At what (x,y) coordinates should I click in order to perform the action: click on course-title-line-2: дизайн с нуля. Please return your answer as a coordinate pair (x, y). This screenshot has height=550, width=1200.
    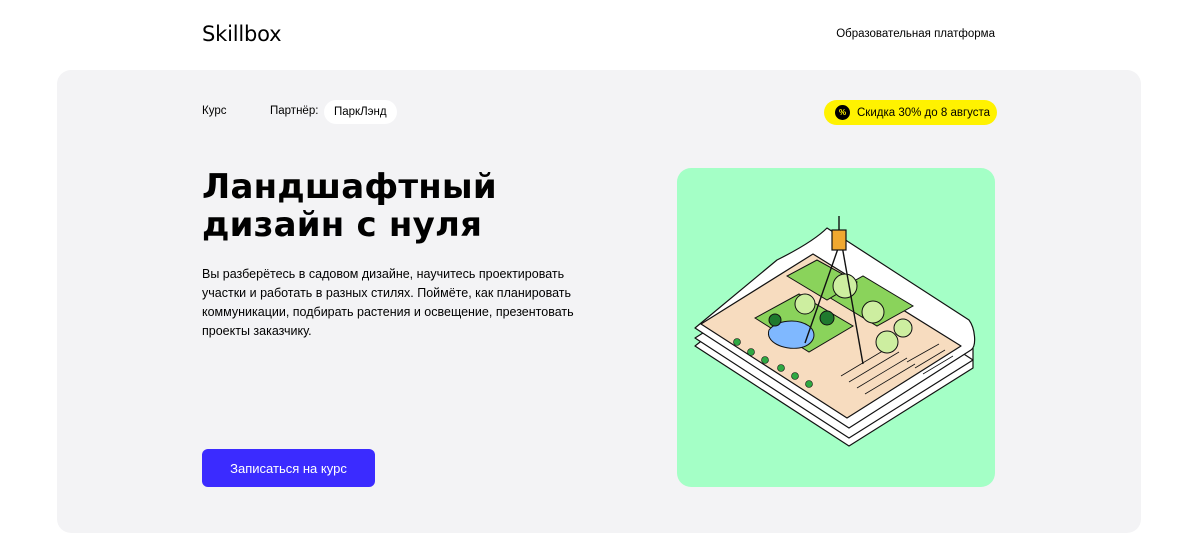
    Looking at the image, I should click on (342, 225).